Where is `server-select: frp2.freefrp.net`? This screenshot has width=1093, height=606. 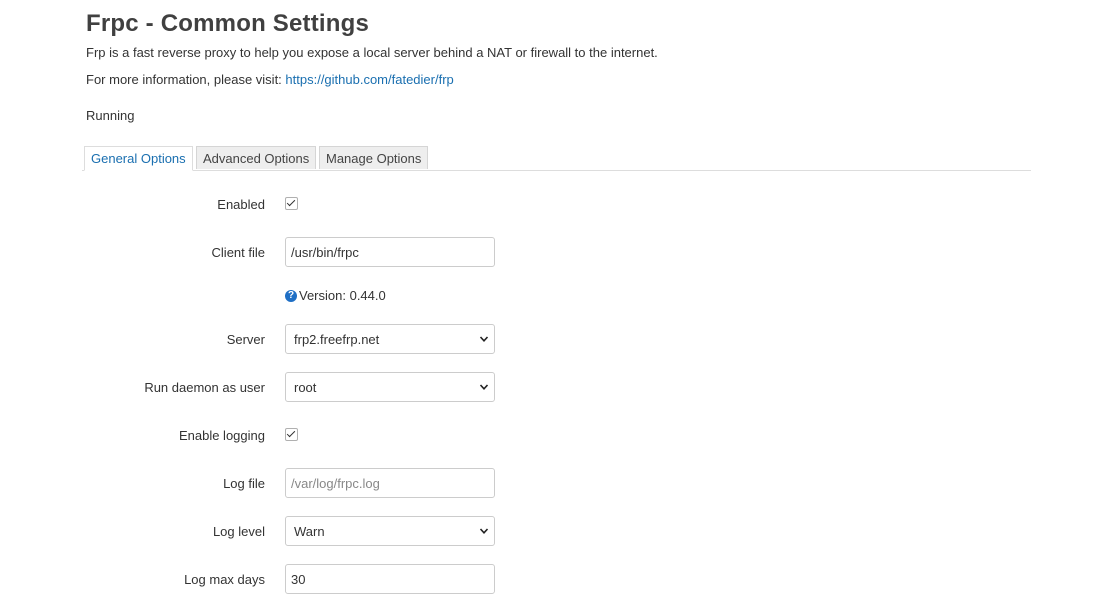 server-select: frp2.freefrp.net is located at coordinates (390, 339).